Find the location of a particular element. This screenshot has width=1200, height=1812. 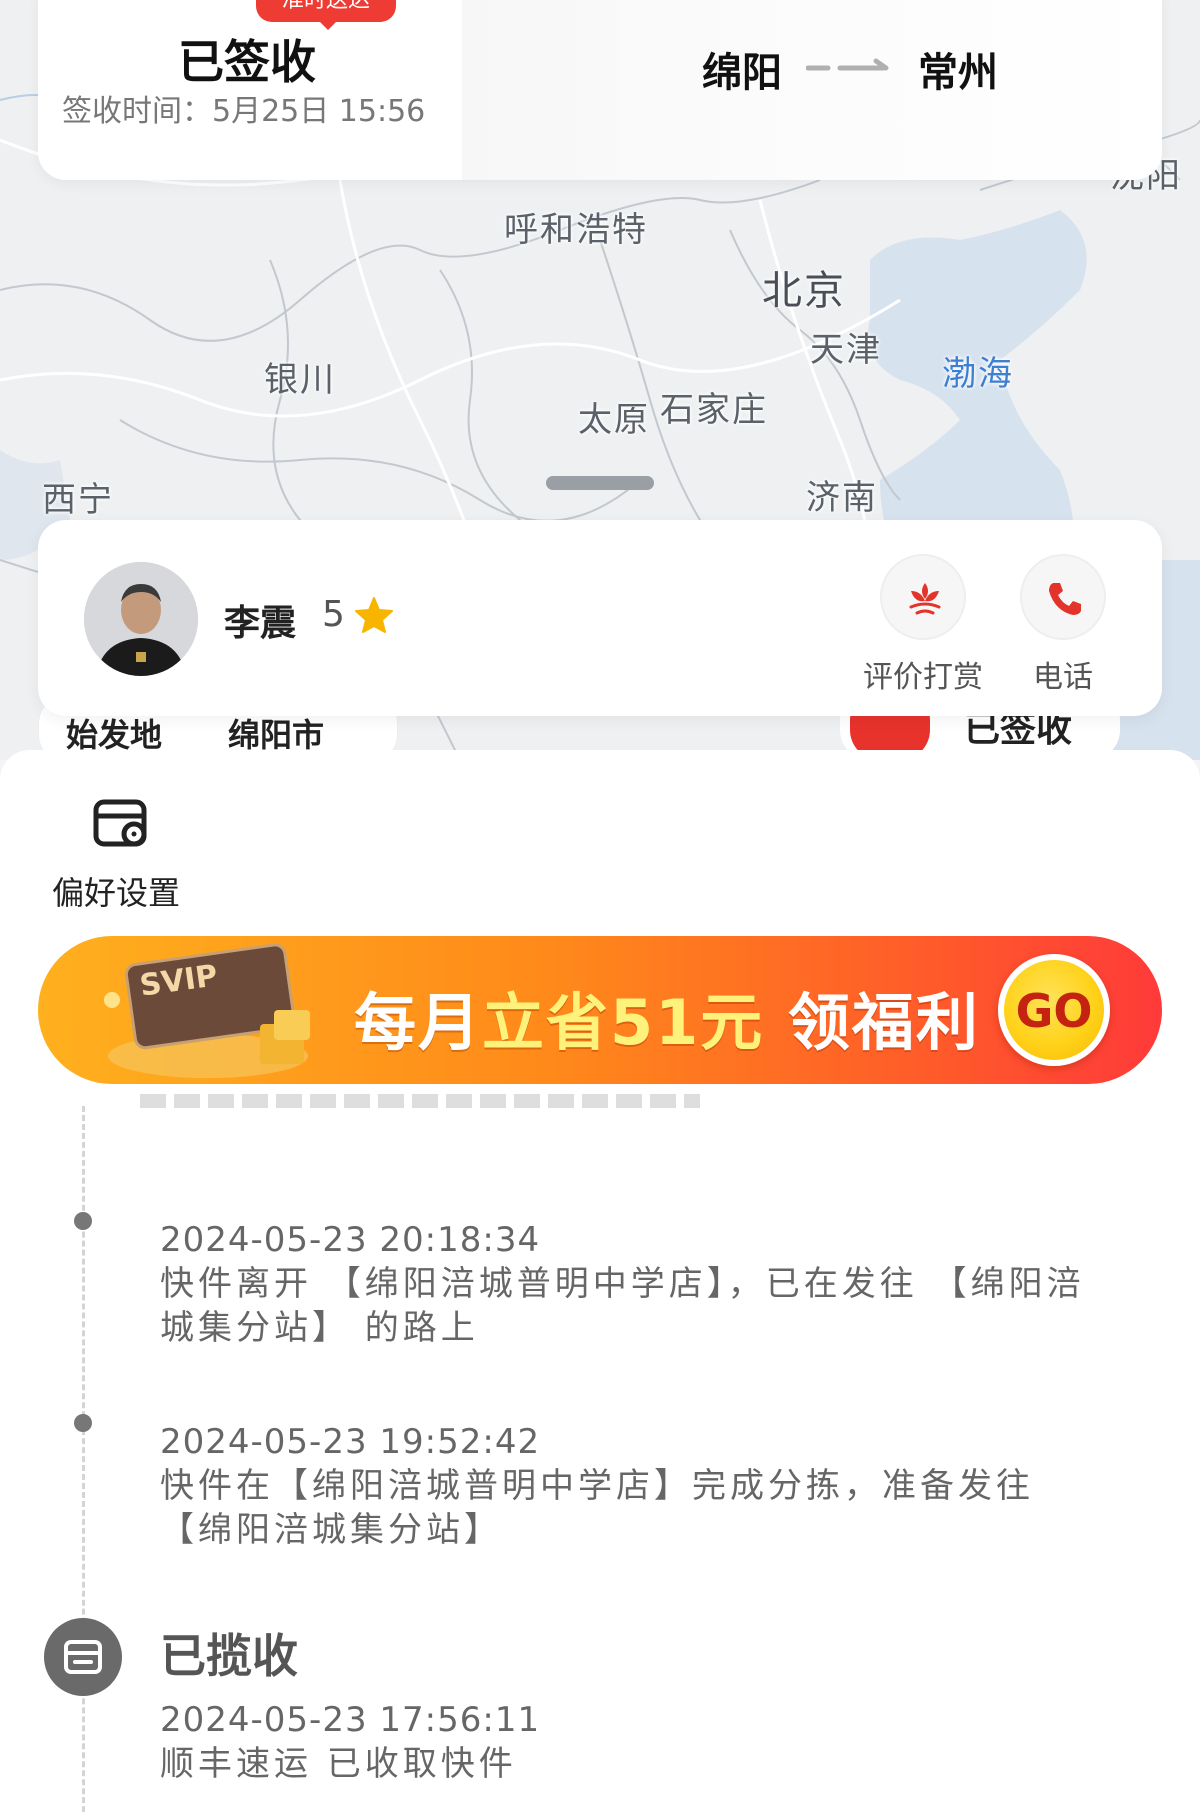

ontime-badge: 准时送达 is located at coordinates (326, 15).